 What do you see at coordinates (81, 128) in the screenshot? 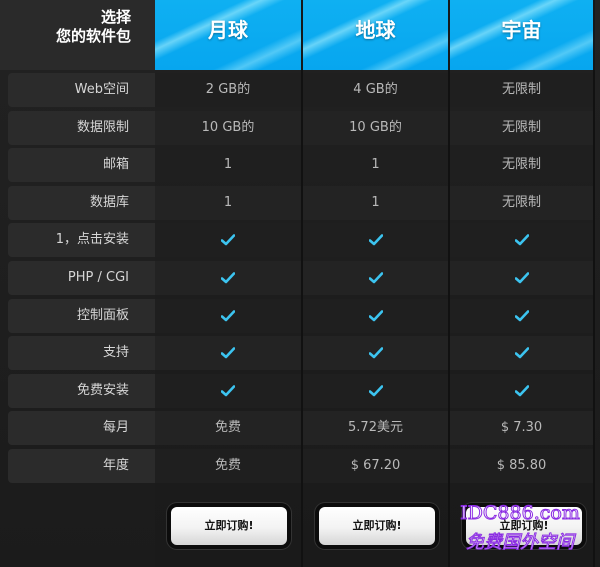
I see `row-label: 数据限制` at bounding box center [81, 128].